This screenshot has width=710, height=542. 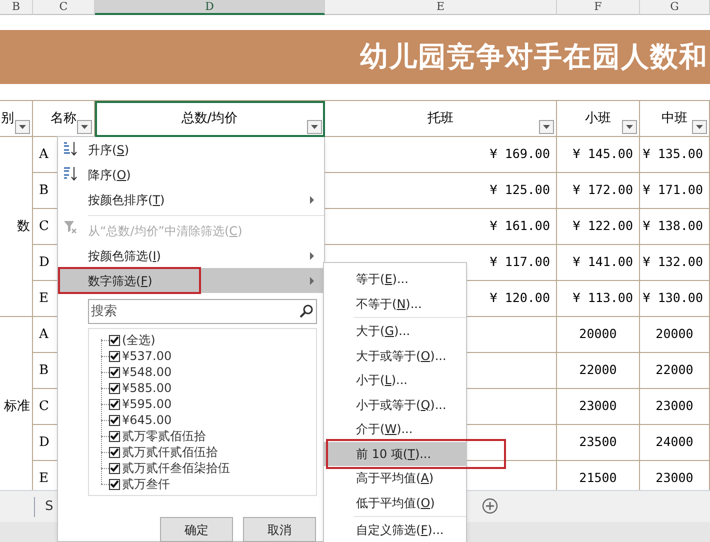 What do you see at coordinates (147, 404) in the screenshot?
I see `value-label: ¥595.00` at bounding box center [147, 404].